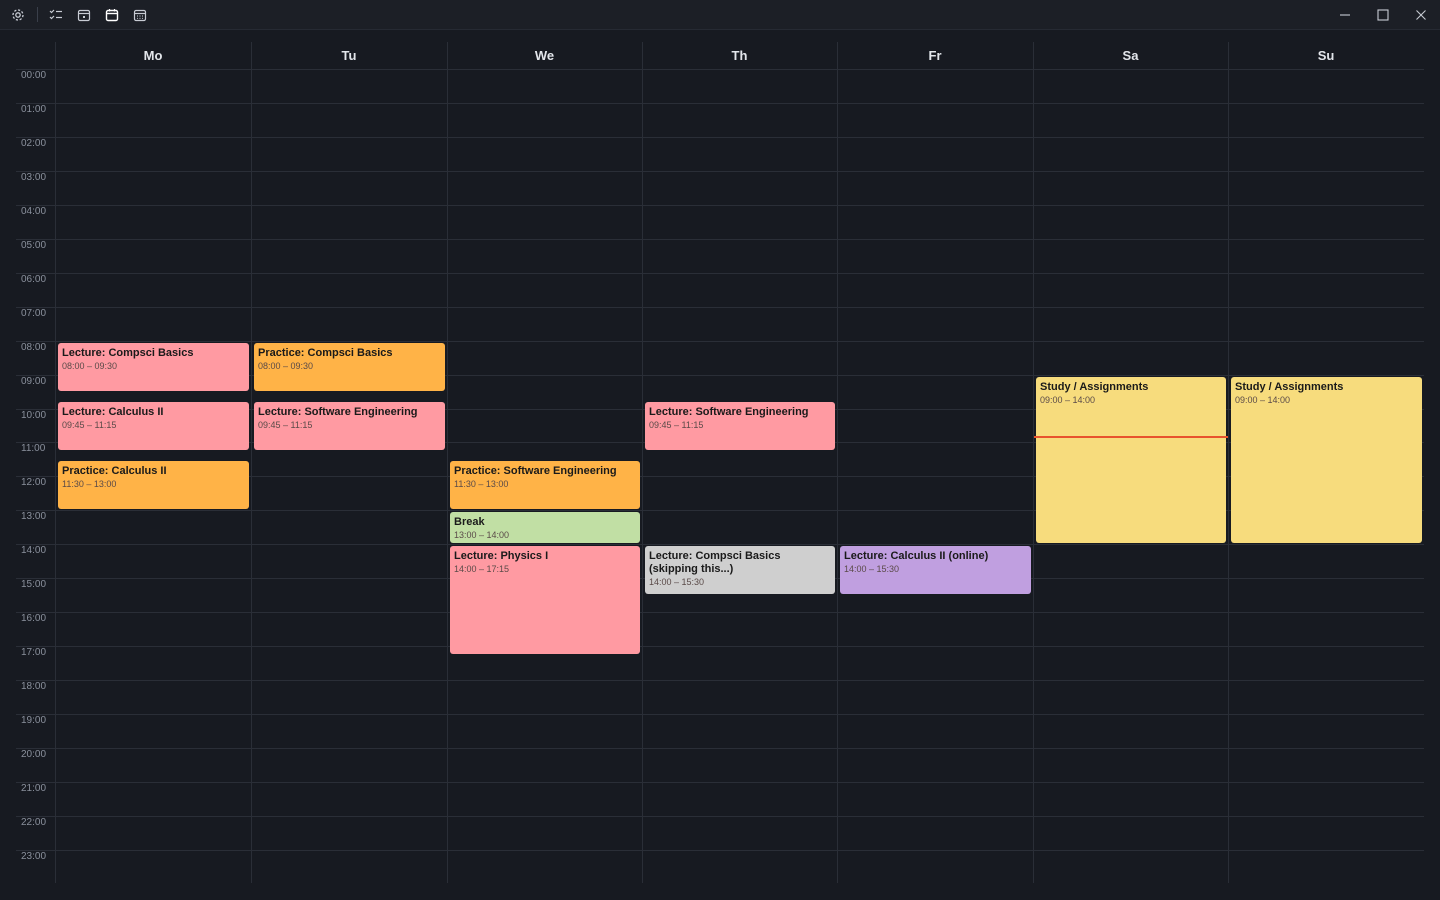 Image resolution: width=1440 pixels, height=900 pixels. What do you see at coordinates (34, 653) in the screenshot?
I see `time-label: 17:00` at bounding box center [34, 653].